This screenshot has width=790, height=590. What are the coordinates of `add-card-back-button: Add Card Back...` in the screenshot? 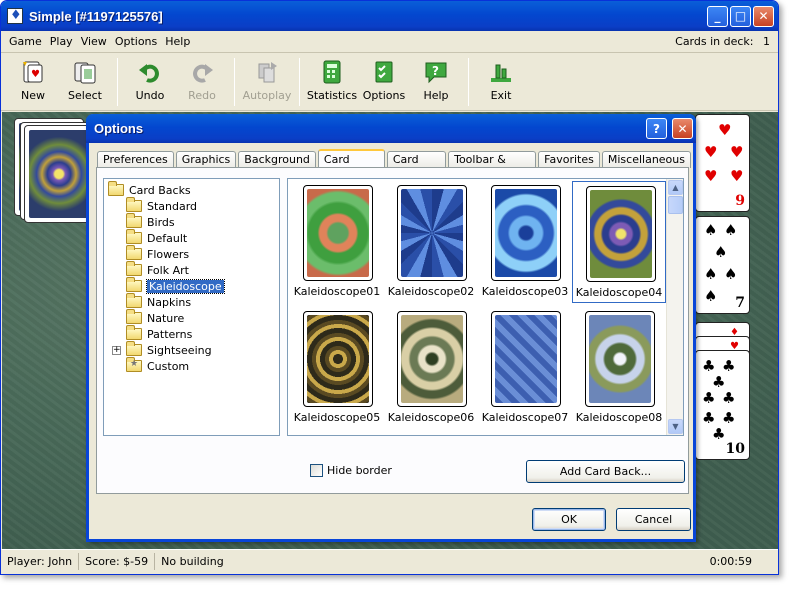 It's located at (605, 471).